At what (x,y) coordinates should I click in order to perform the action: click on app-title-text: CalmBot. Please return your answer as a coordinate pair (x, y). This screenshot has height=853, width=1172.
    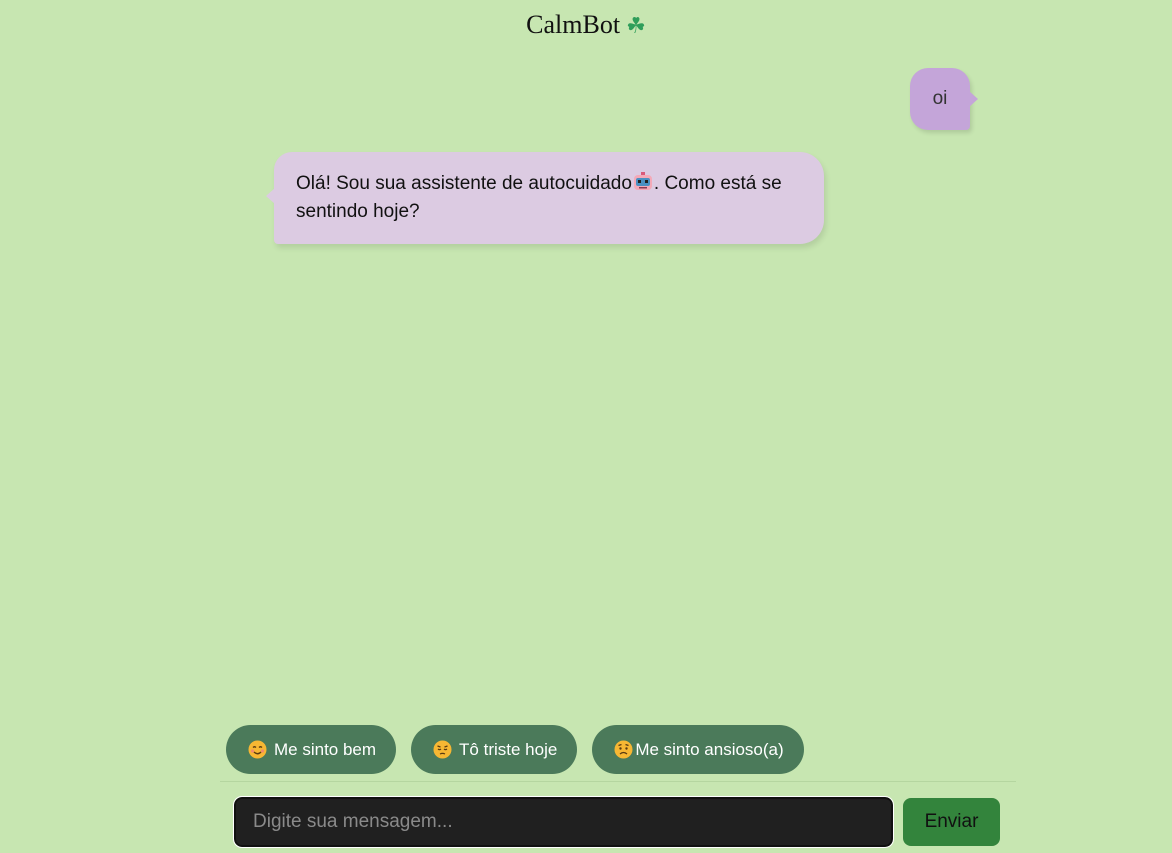
    Looking at the image, I should click on (573, 24).